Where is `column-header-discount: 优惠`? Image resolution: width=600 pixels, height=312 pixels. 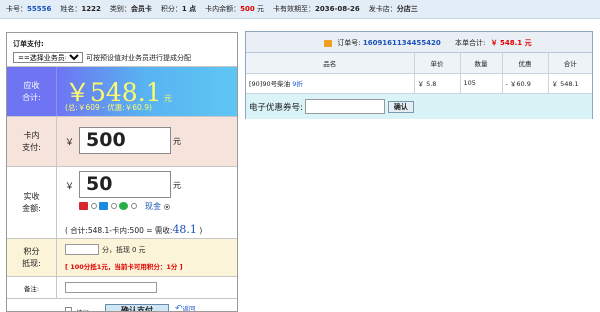 column-header-discount: 优惠 is located at coordinates (525, 63).